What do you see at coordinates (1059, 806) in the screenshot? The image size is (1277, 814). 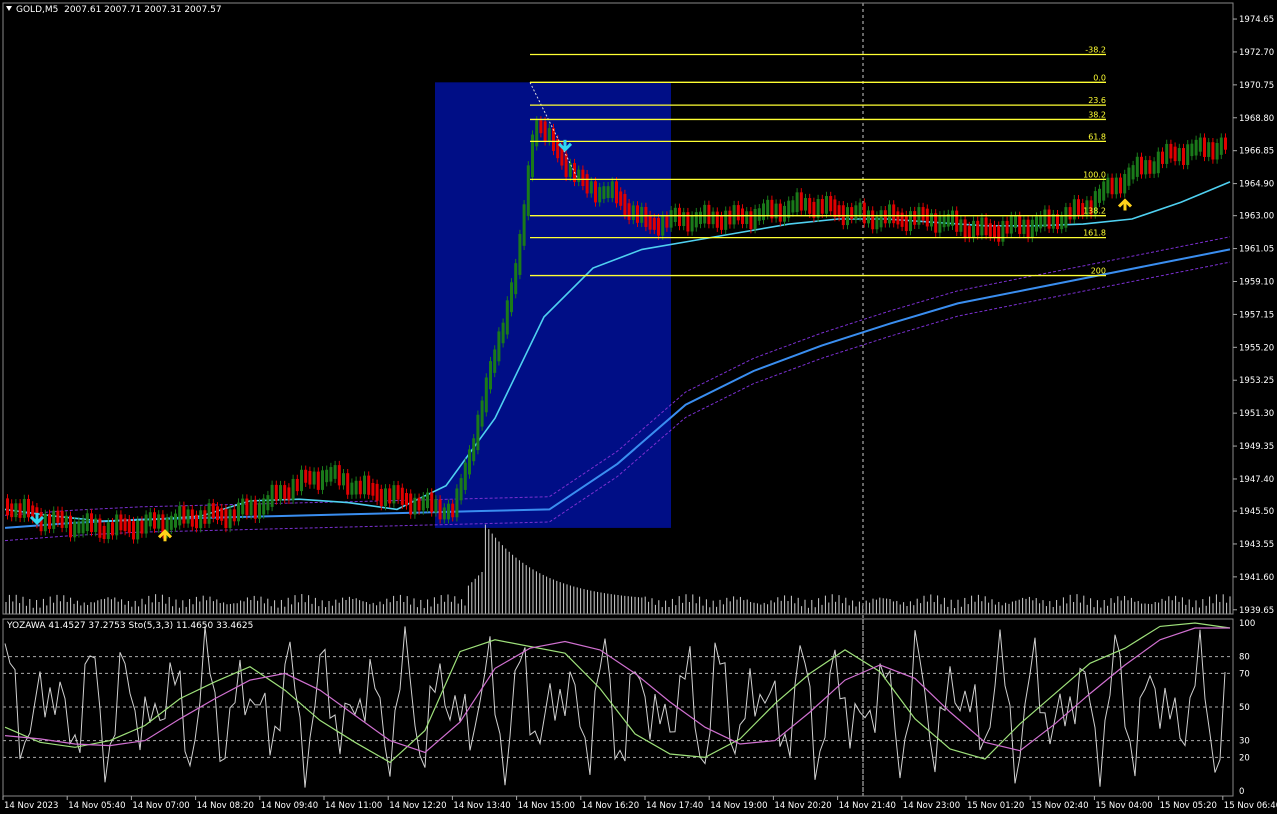 I see `time-tick-label: 15 Nov 02:40` at bounding box center [1059, 806].